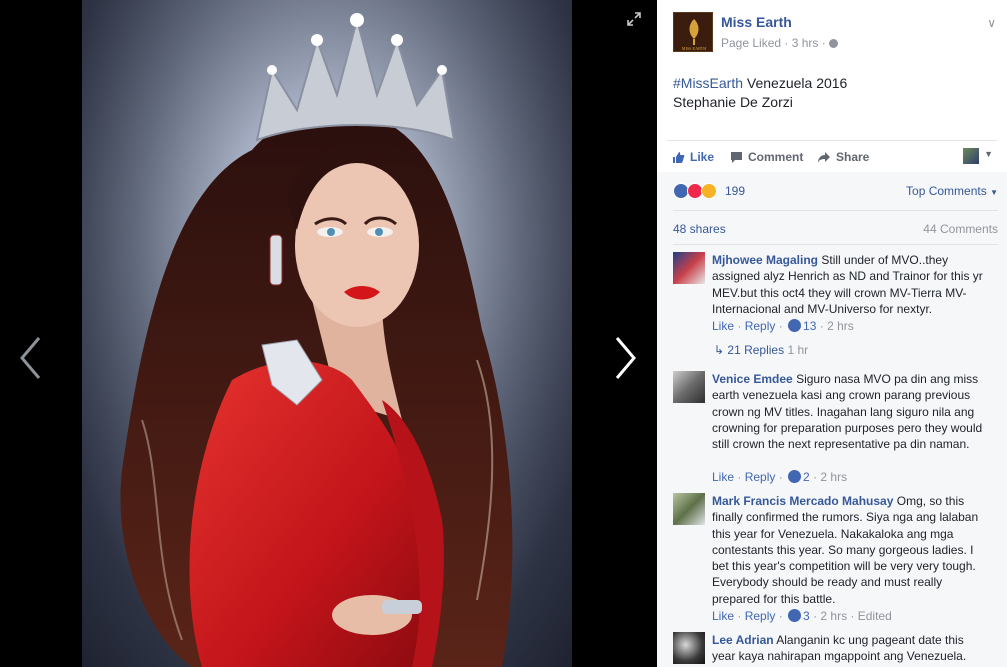 The width and height of the screenshot is (1007, 667). What do you see at coordinates (634, 19) in the screenshot?
I see `fullscreen-icon` at bounding box center [634, 19].